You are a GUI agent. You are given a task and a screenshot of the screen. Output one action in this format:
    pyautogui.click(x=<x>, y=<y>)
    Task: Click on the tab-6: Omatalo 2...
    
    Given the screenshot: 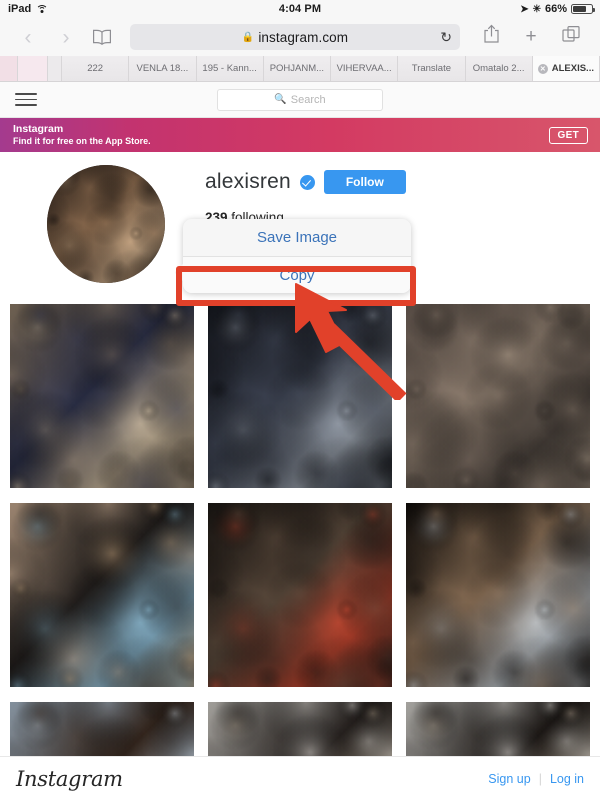 What is the action you would take?
    pyautogui.click(x=499, y=68)
    